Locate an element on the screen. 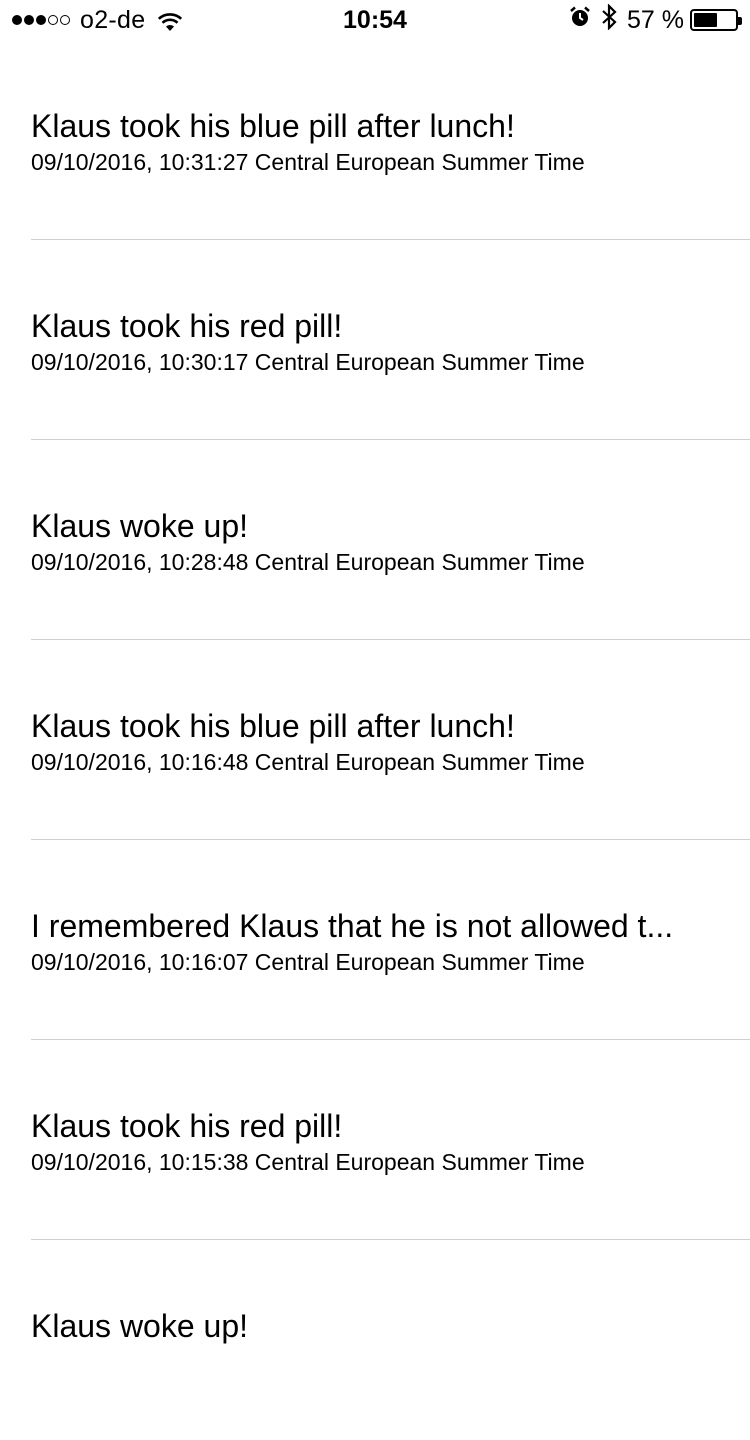  status-bar: o2-de 10:54 57 % is located at coordinates (375, 20).